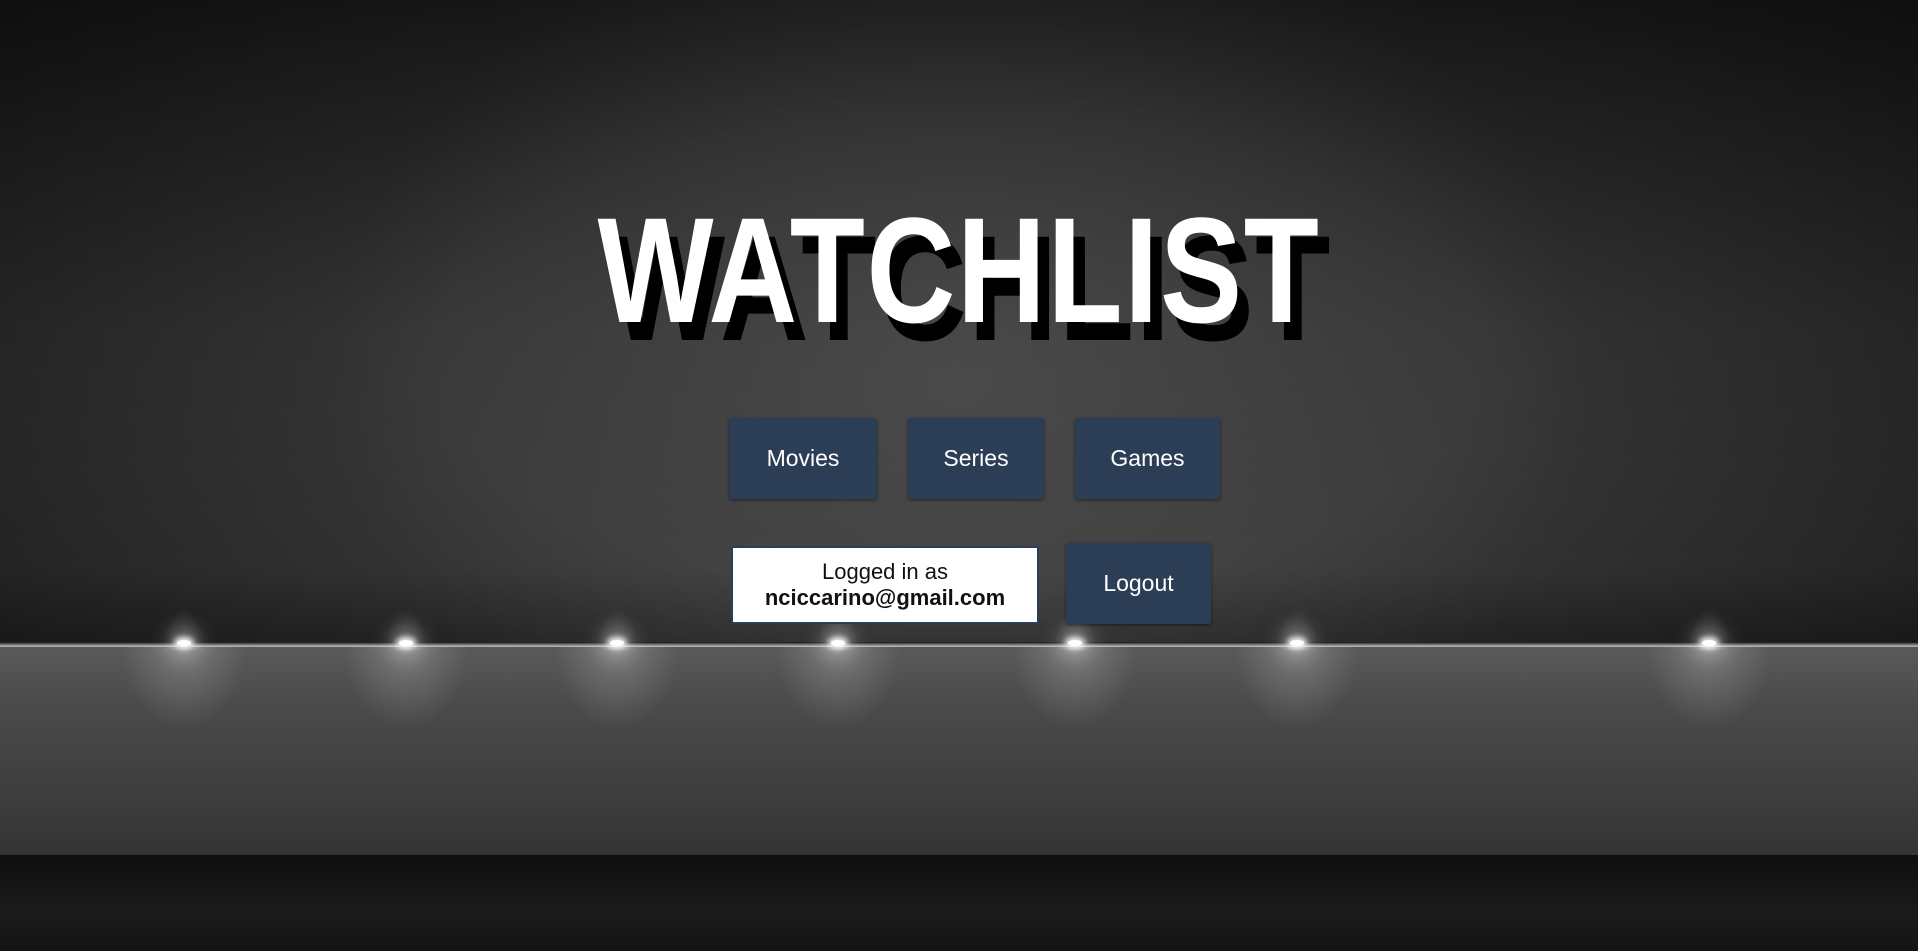  I want to click on movies-button: Movies, so click(803, 458).